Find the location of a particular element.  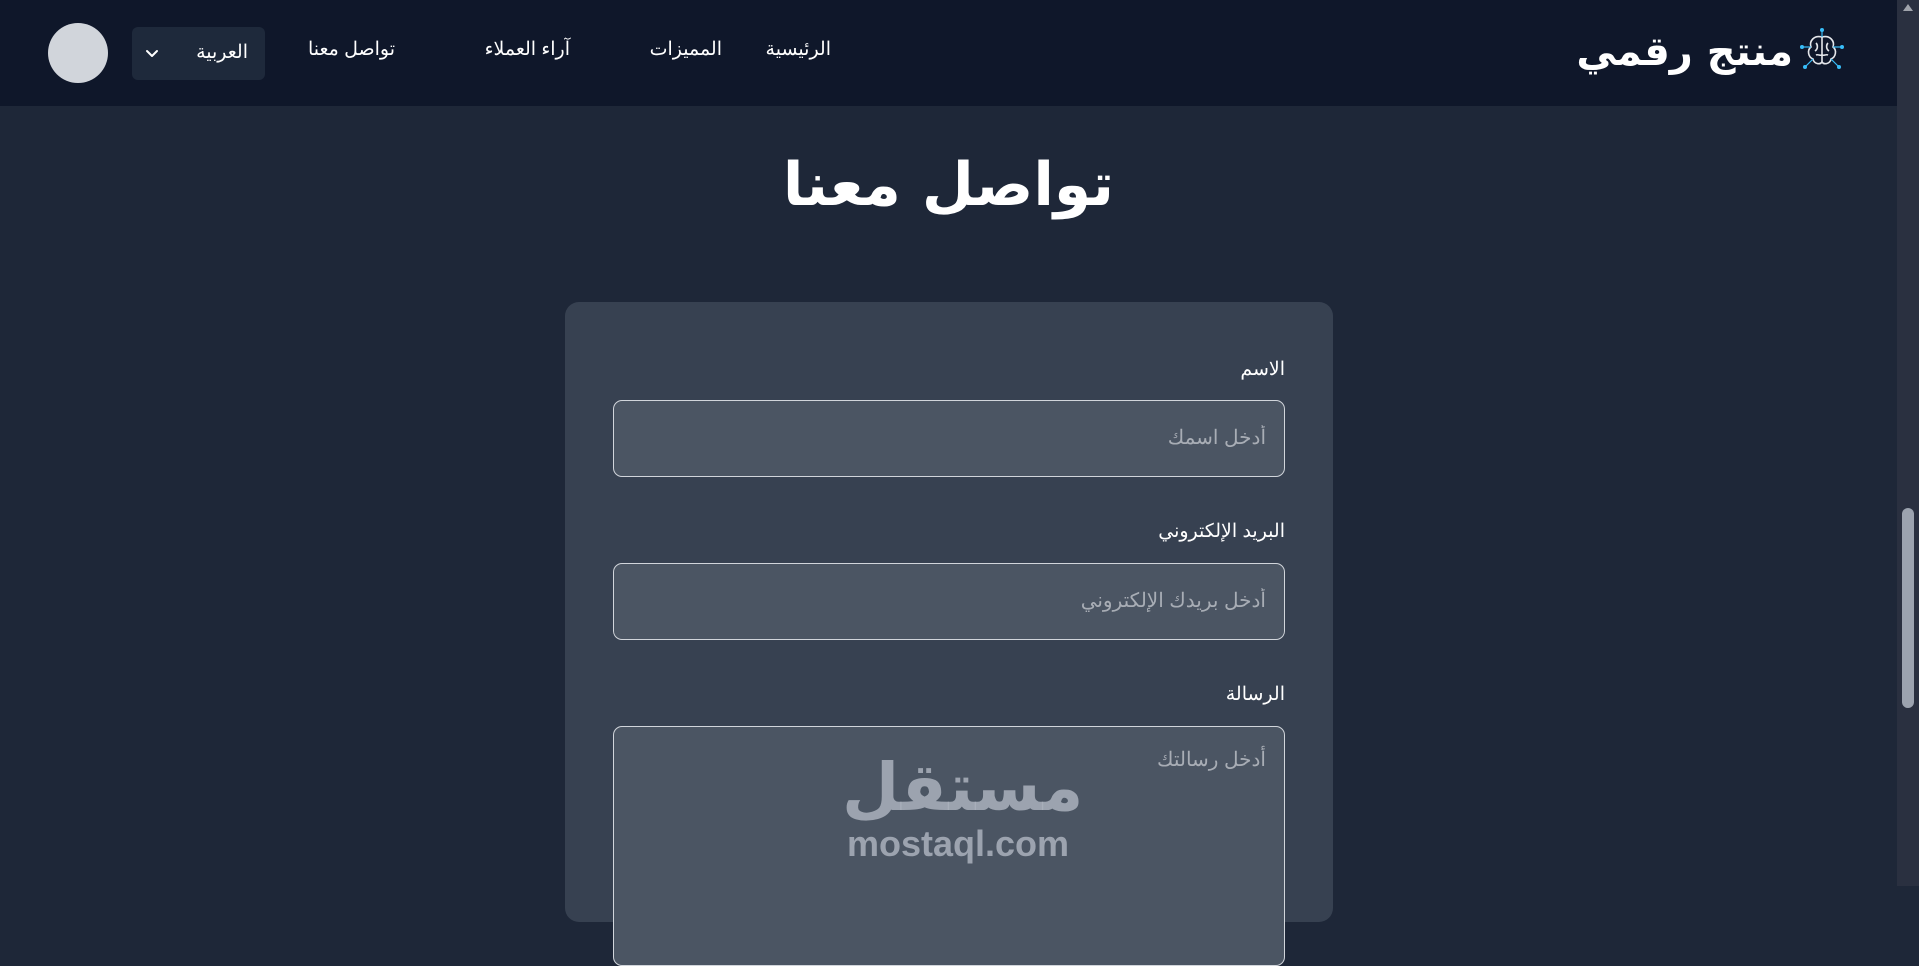

nav-link-testimonials: آراء العملاء is located at coordinates (527, 49).